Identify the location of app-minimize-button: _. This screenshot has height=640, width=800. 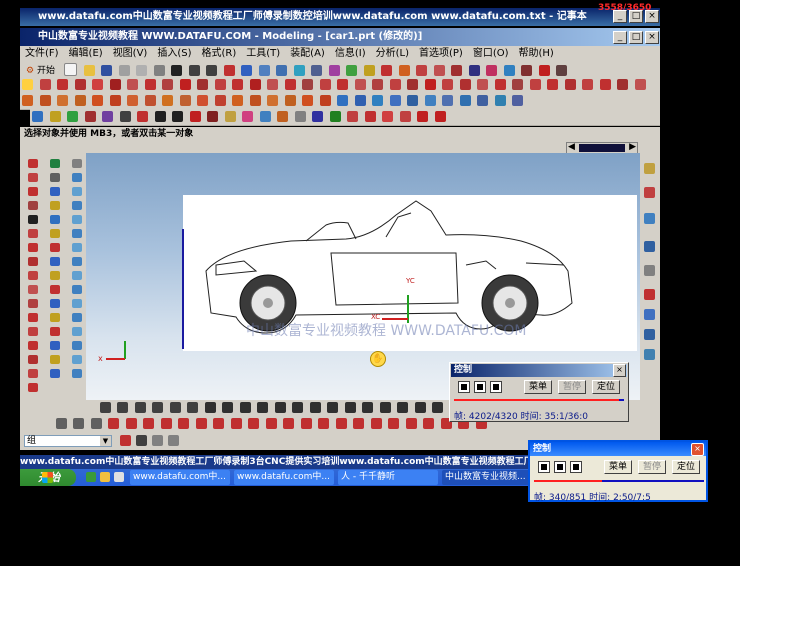
(620, 37).